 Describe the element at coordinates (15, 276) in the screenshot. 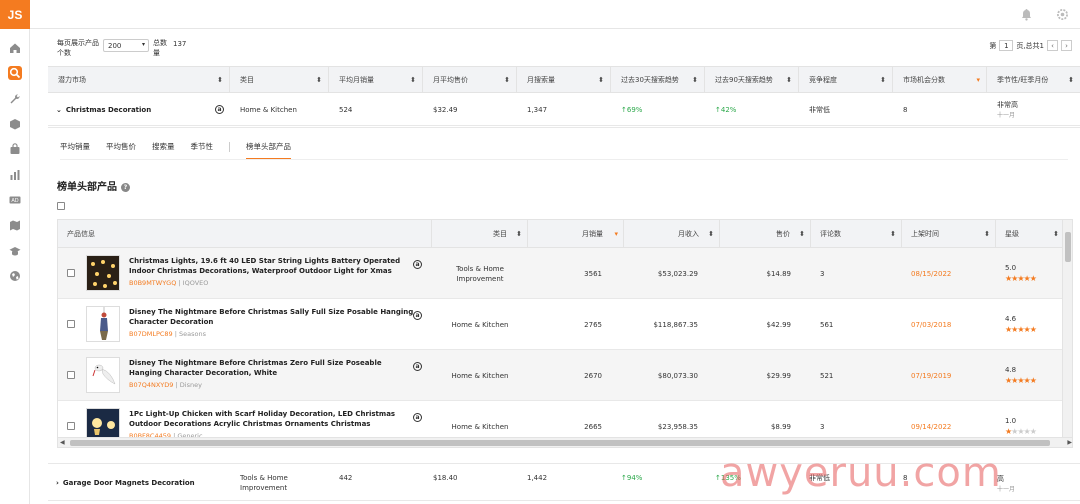

I see `globe-icon` at that location.